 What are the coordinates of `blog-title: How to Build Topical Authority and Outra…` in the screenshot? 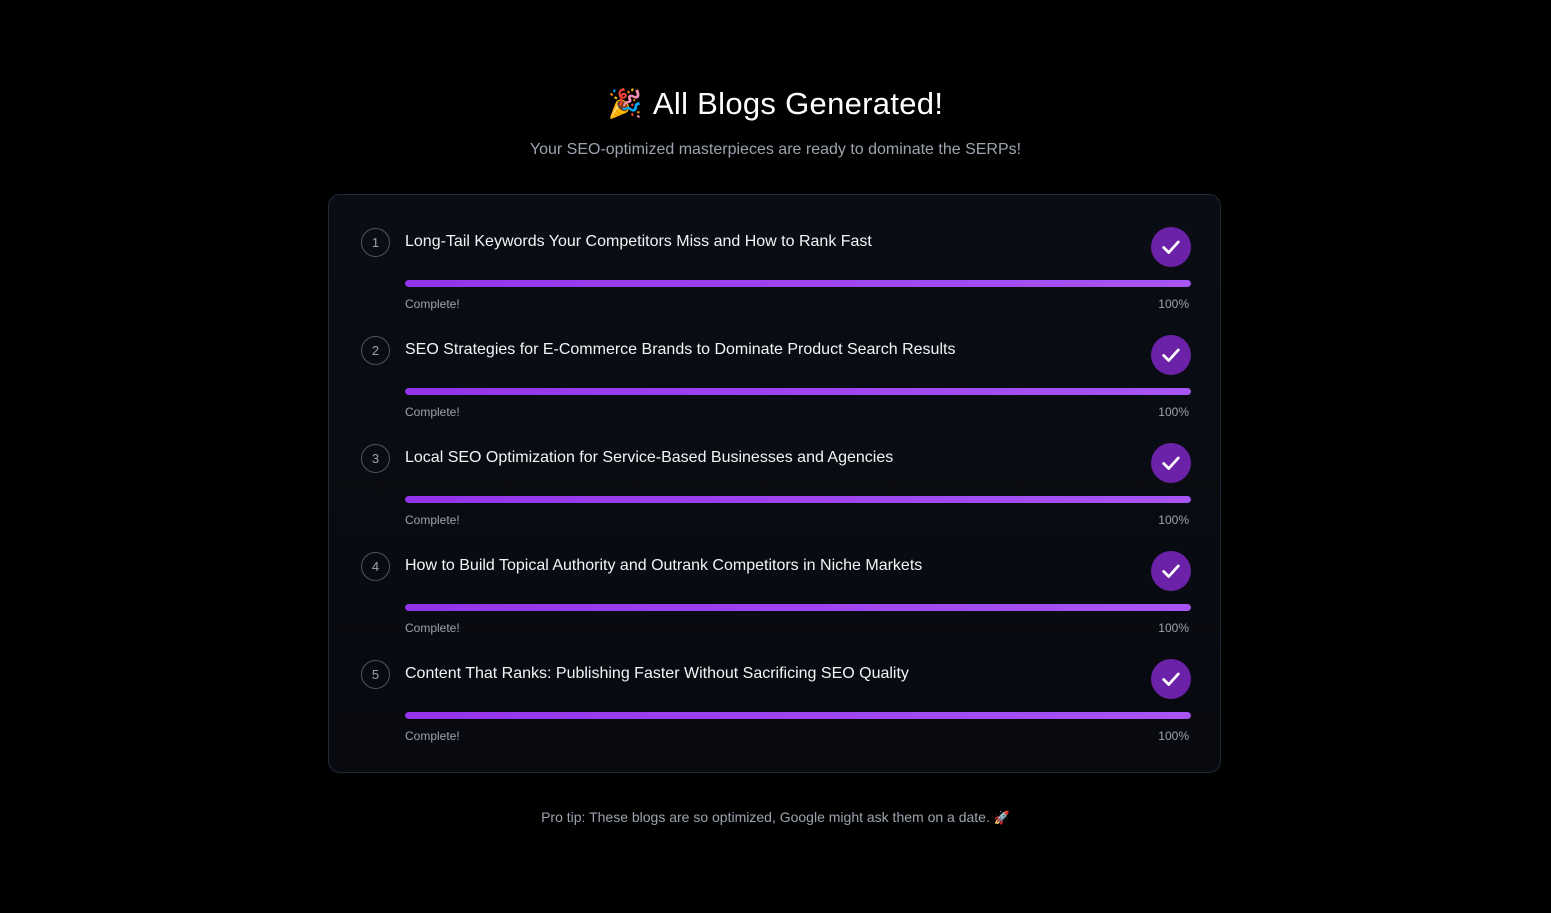 It's located at (664, 565).